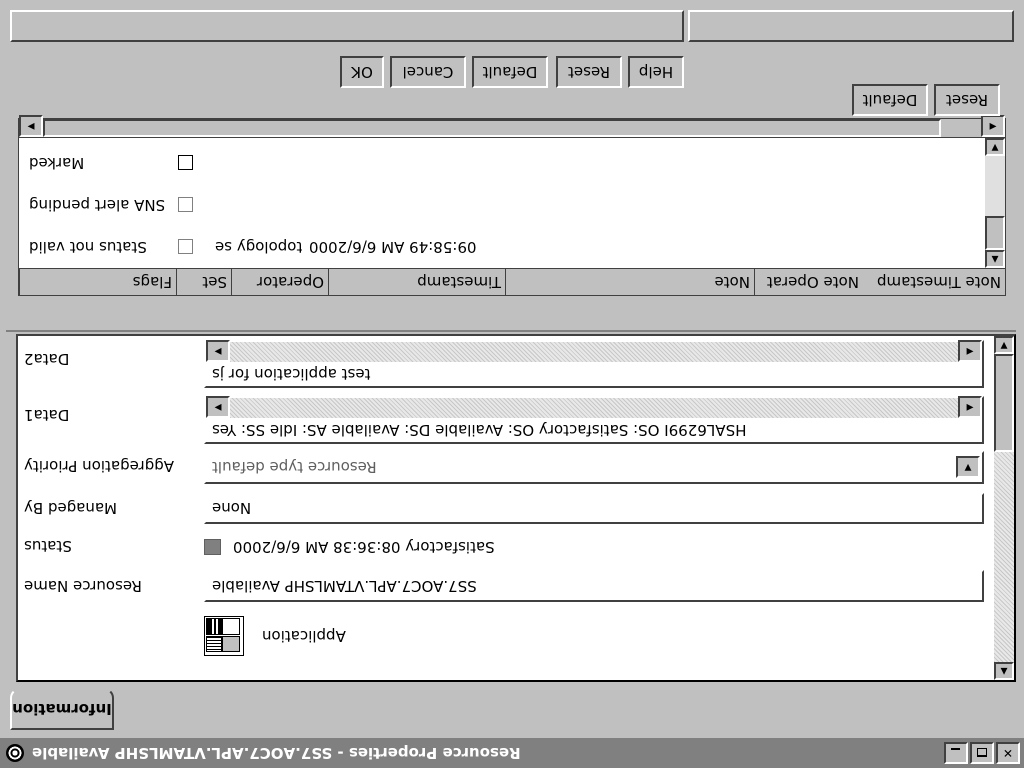 This screenshot has width=1024, height=768. I want to click on flag-name: Status not valid, so click(88, 247).